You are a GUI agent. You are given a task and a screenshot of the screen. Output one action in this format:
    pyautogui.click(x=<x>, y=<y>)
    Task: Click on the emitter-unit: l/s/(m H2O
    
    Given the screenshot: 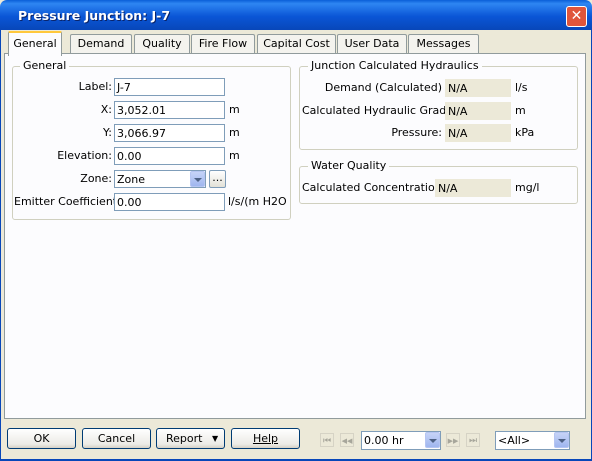 What is the action you would take?
    pyautogui.click(x=257, y=201)
    